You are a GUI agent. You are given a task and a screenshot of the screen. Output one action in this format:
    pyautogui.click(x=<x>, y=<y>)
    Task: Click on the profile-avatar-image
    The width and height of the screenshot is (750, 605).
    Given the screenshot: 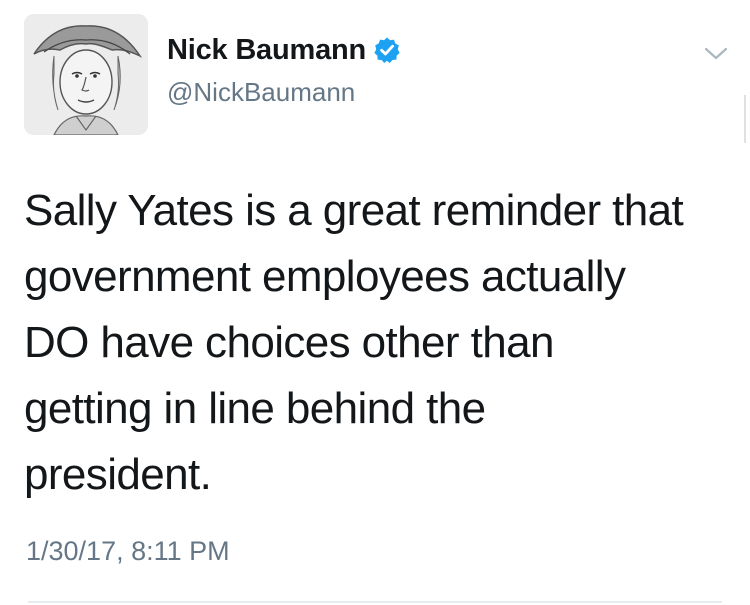 What is the action you would take?
    pyautogui.click(x=86, y=74)
    